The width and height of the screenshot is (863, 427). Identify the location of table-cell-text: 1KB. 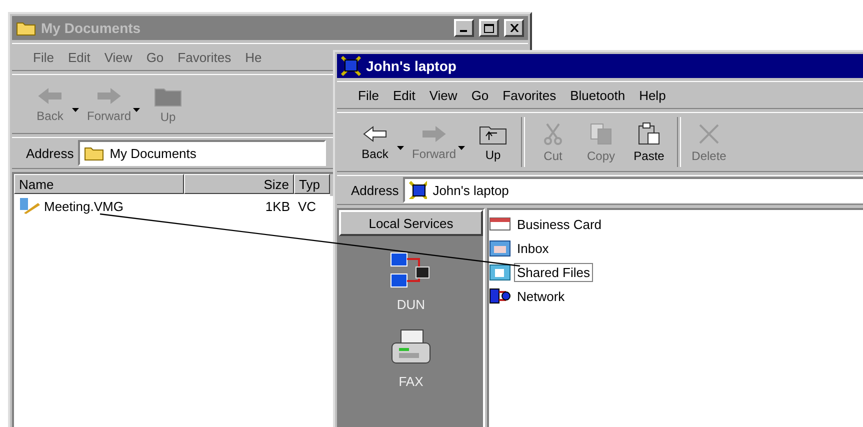
(277, 206).